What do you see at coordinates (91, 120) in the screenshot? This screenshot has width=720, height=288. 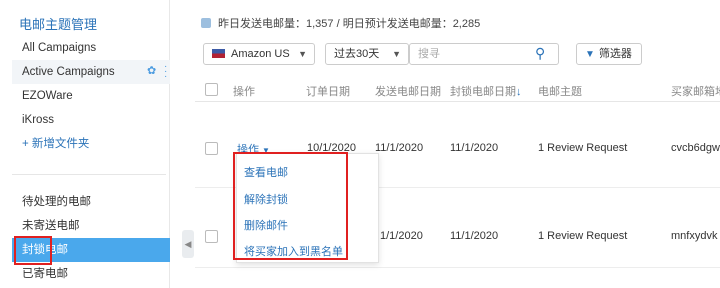 I see `sidebar-item-ikross: iKross` at bounding box center [91, 120].